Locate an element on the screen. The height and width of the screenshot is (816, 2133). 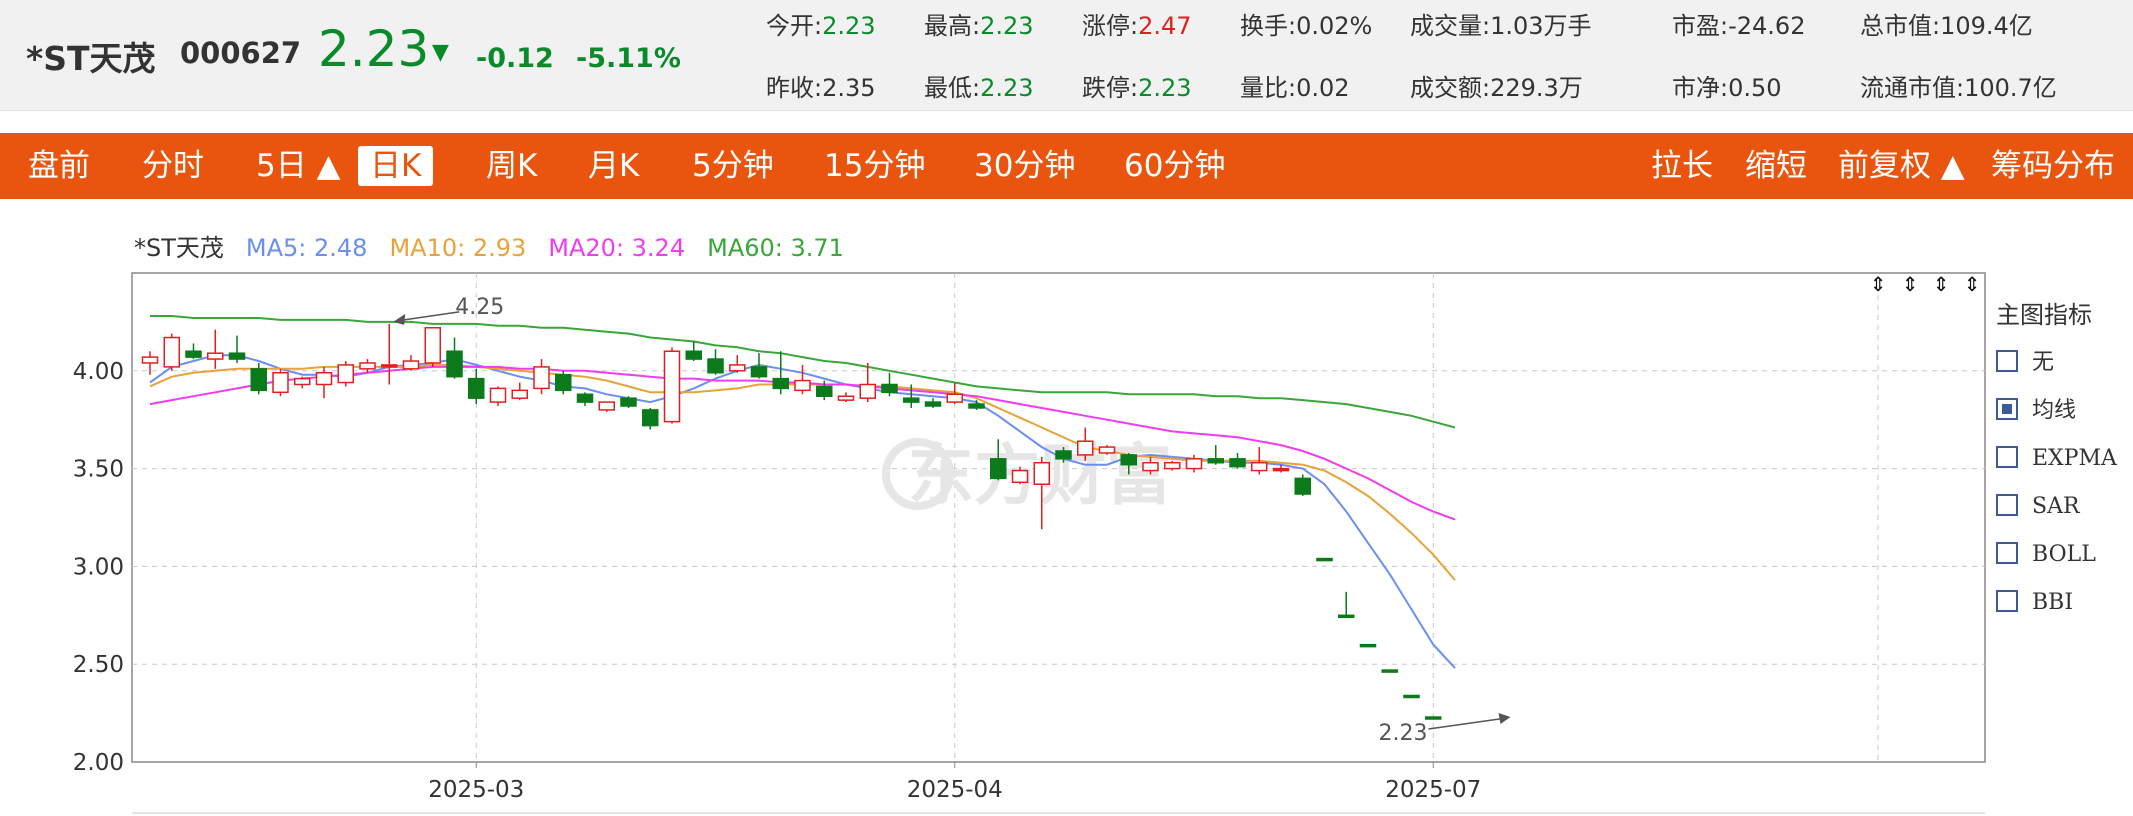
y-tick-label: 2.50 is located at coordinates (98, 665).